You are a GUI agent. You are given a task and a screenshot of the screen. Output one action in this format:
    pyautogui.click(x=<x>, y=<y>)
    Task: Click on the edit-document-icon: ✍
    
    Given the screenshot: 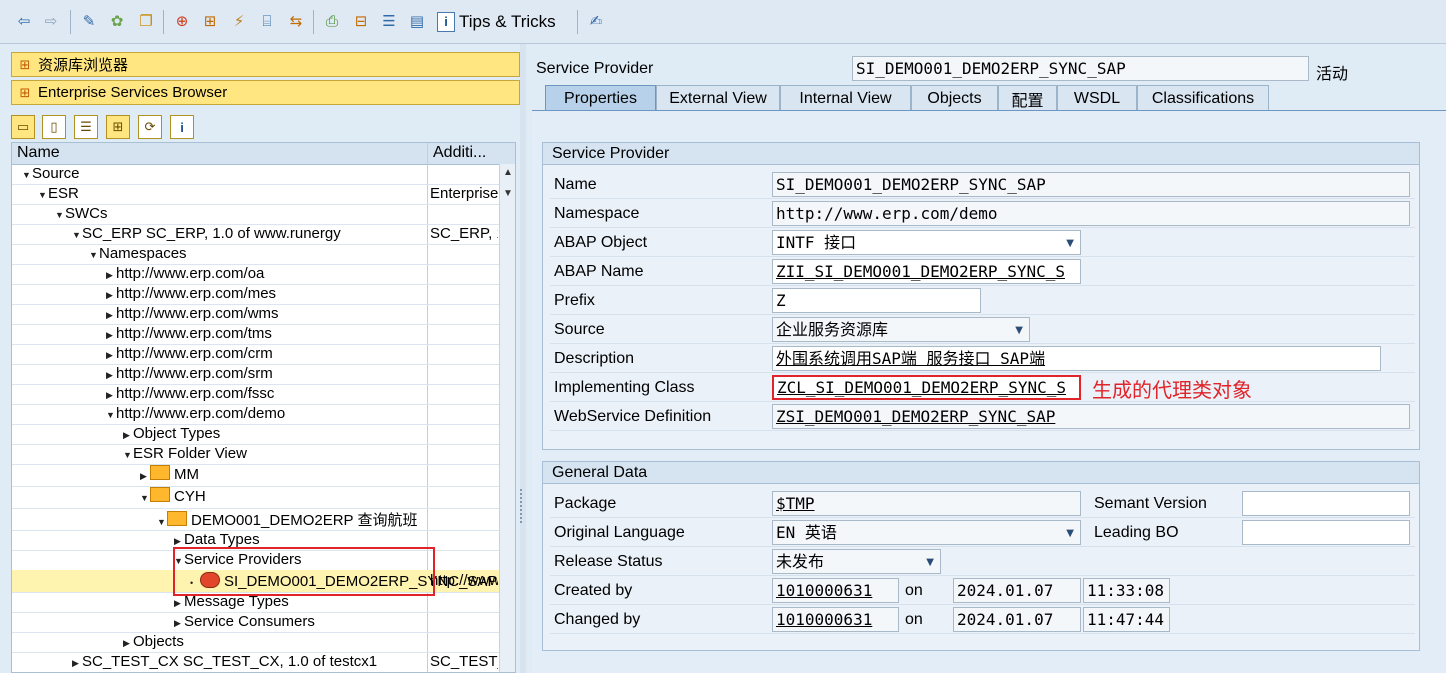 What is the action you would take?
    pyautogui.click(x=596, y=21)
    